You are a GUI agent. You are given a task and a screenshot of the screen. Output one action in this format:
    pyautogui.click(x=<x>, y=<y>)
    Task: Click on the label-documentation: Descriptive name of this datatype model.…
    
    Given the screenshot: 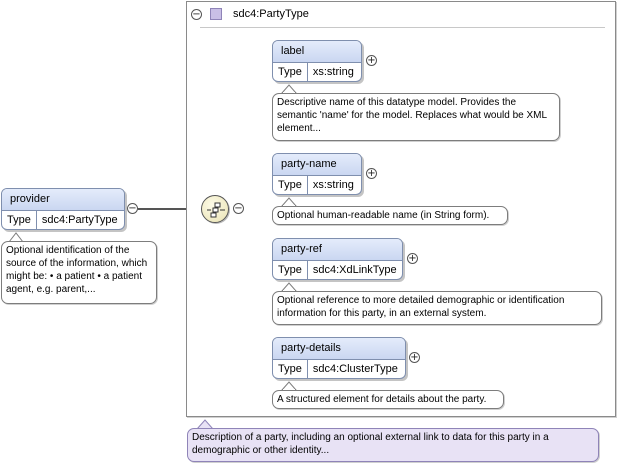 What is the action you would take?
    pyautogui.click(x=416, y=117)
    